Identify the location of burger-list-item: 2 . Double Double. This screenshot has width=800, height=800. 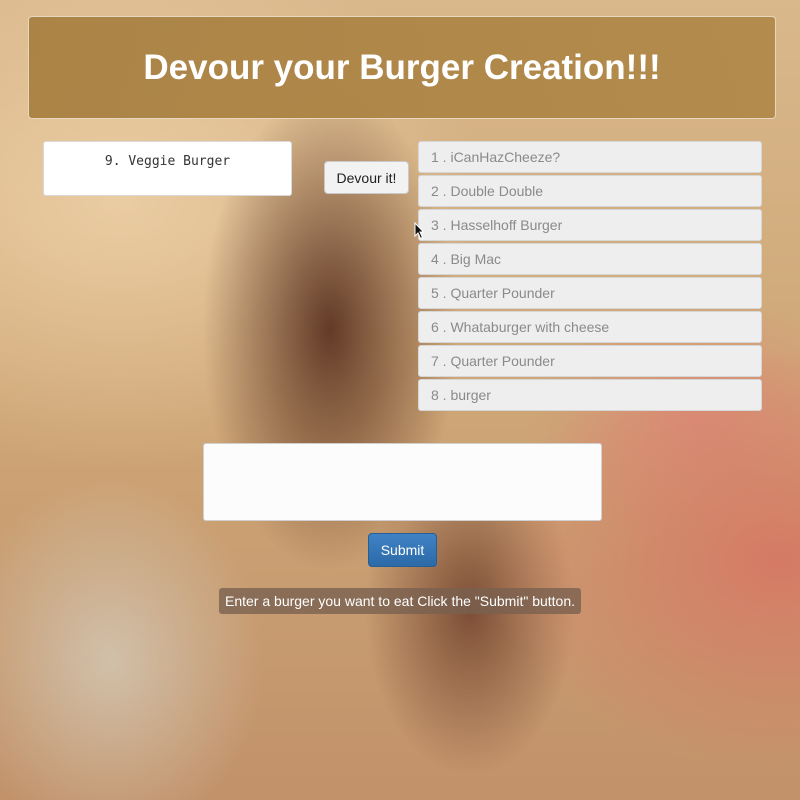
(590, 191).